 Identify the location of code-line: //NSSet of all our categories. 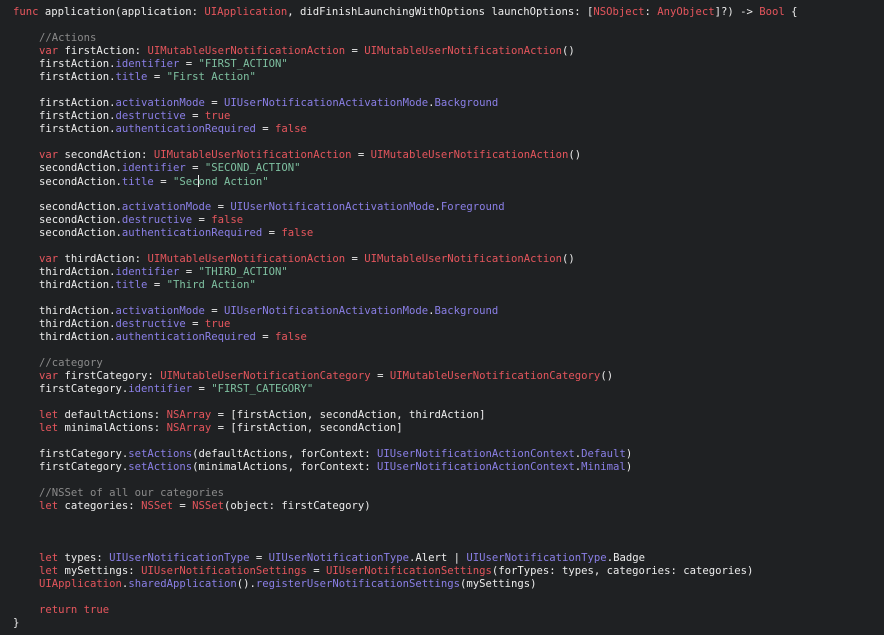
(442, 493).